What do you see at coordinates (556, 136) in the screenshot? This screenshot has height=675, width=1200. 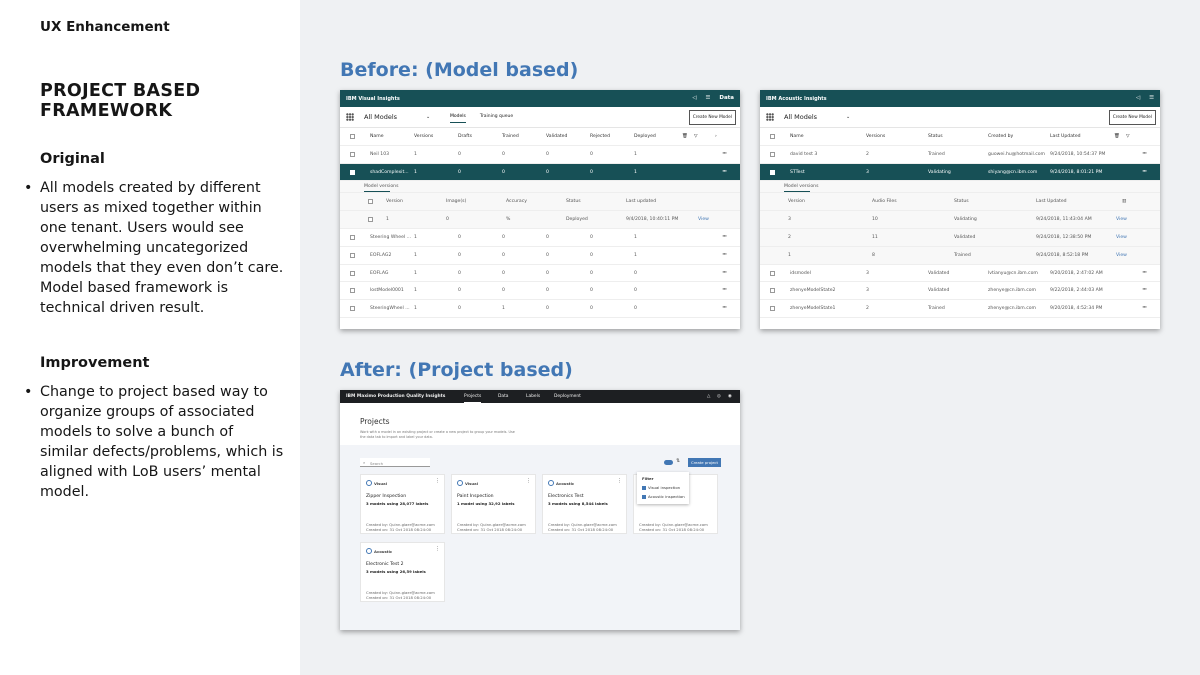 I see `column-header: Validated` at bounding box center [556, 136].